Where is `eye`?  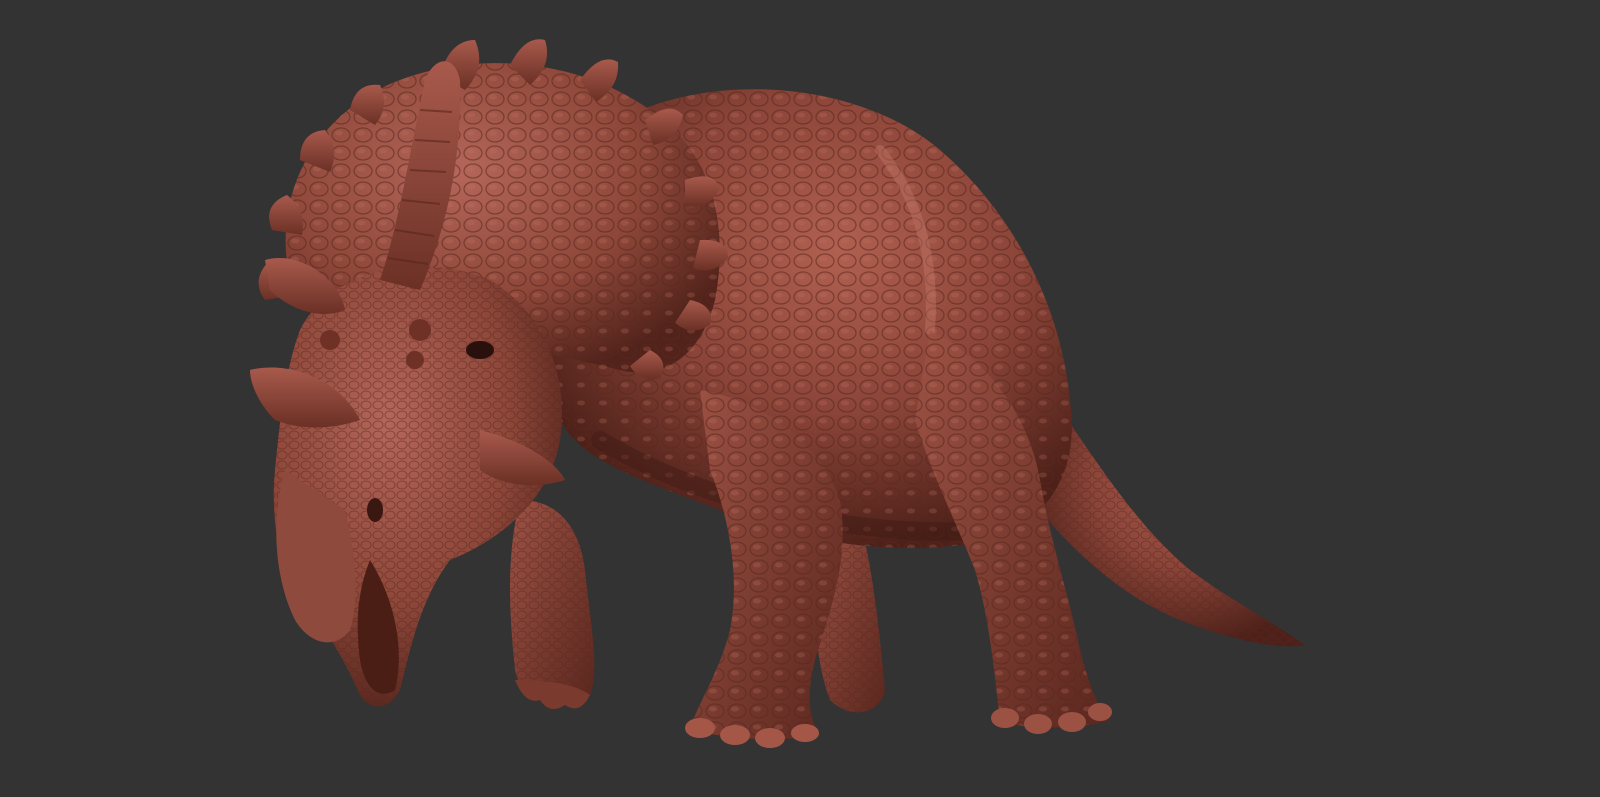
eye is located at coordinates (480, 350).